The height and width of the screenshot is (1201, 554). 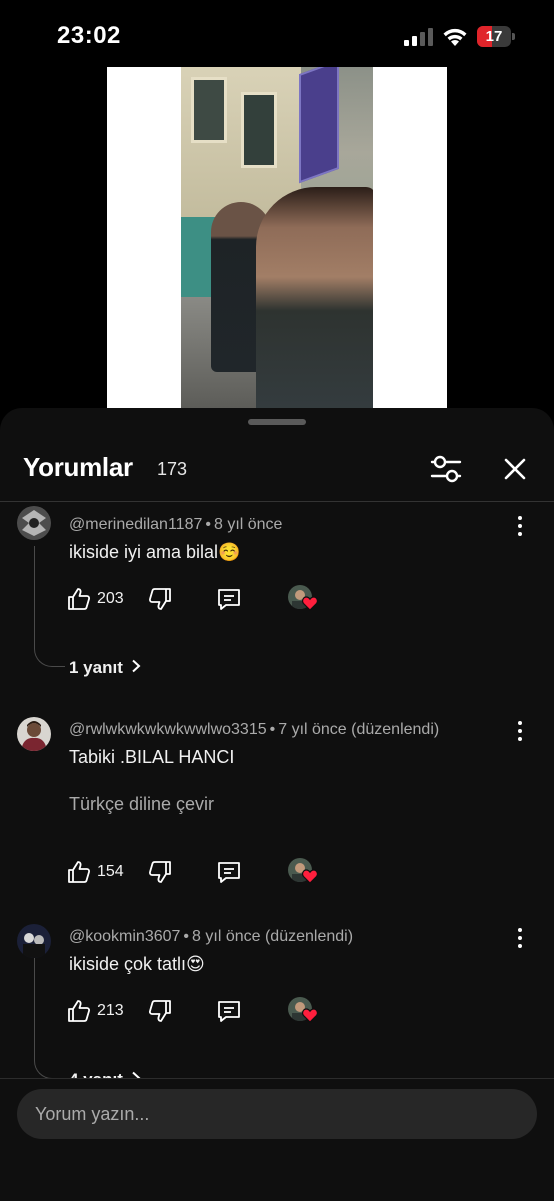 What do you see at coordinates (277, 422) in the screenshot?
I see `drag-handle` at bounding box center [277, 422].